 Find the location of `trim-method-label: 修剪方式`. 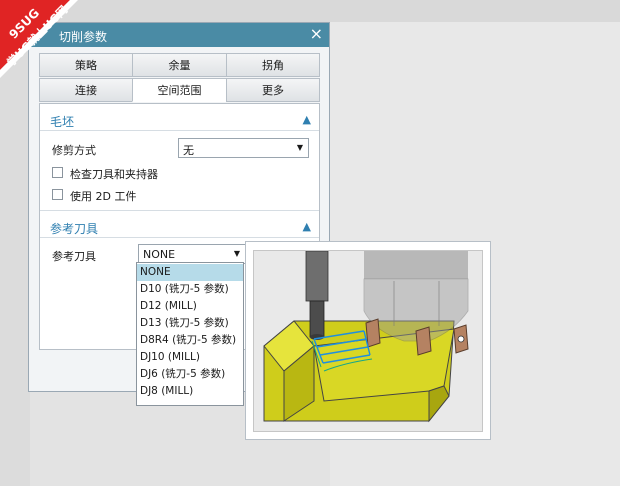

trim-method-label: 修剪方式 is located at coordinates (74, 150).